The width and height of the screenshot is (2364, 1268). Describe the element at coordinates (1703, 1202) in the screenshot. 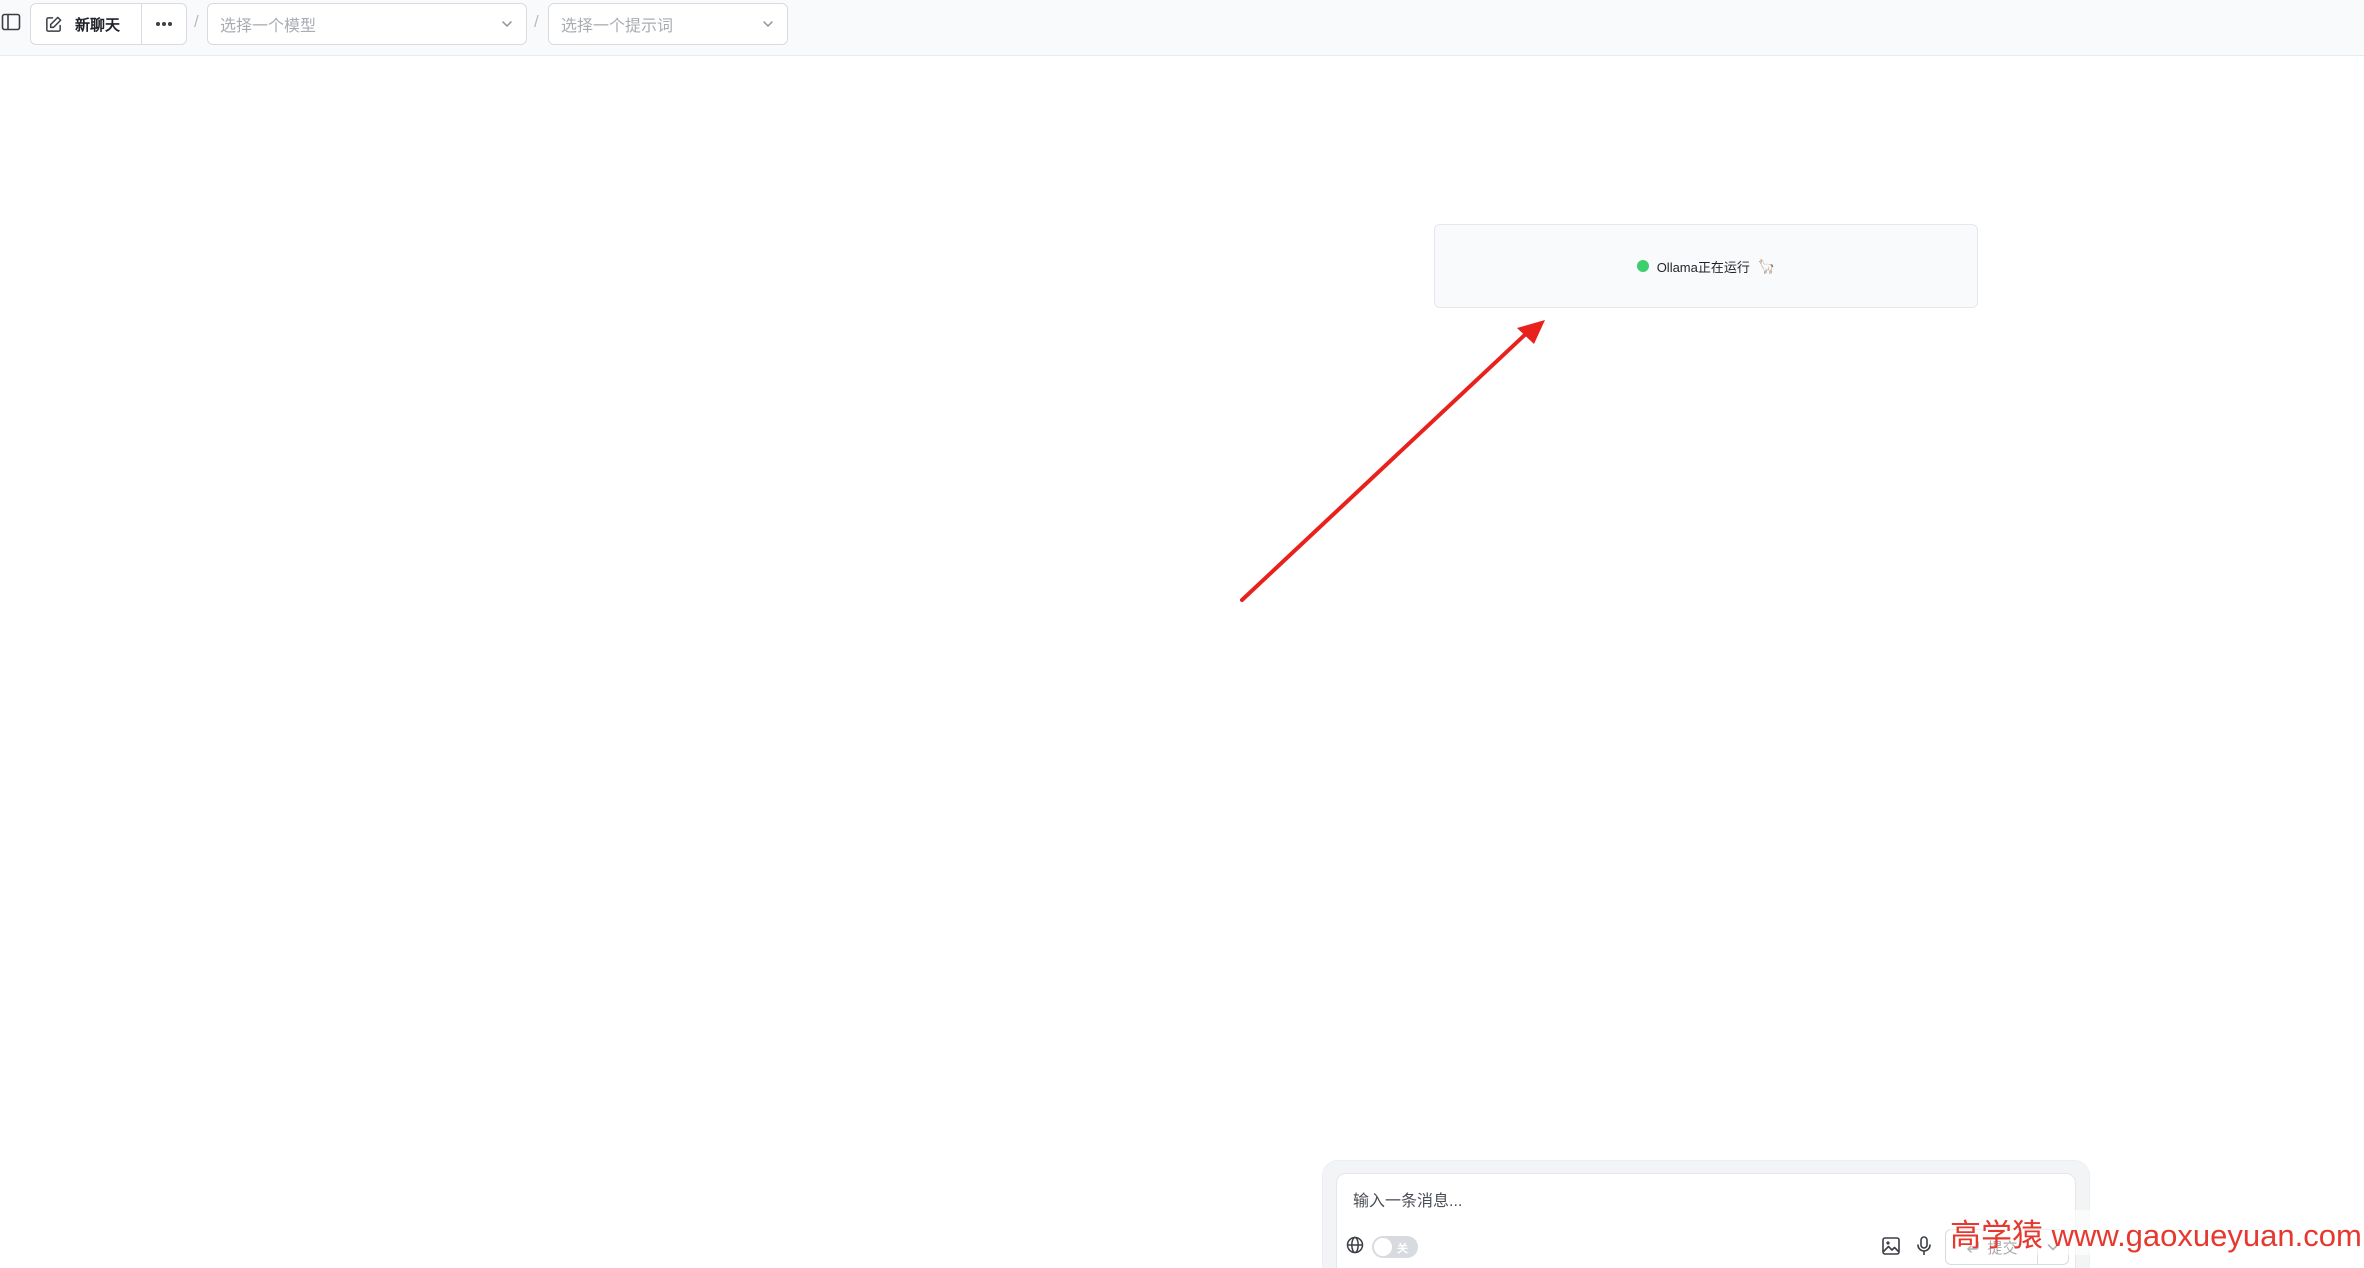

I see `message-input` at that location.